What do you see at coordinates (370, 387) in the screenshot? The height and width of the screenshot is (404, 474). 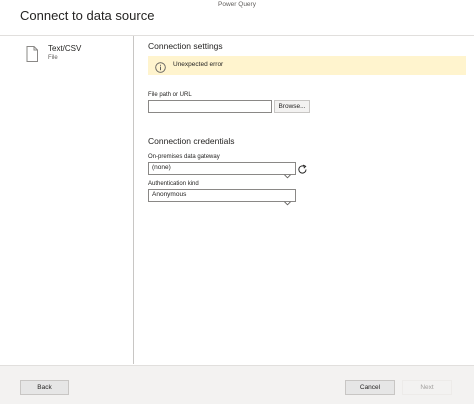 I see `cancel-button: Cancel` at bounding box center [370, 387].